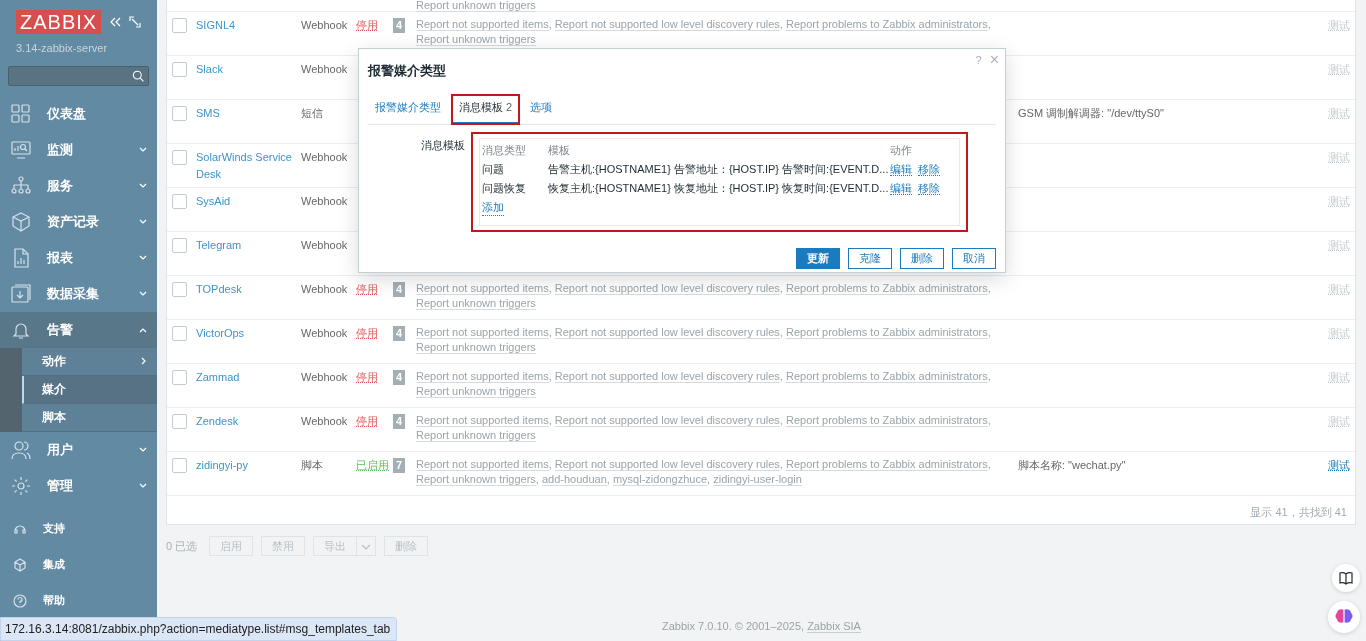 The height and width of the screenshot is (641, 1366). I want to click on menu-item: 资产记录, so click(78, 221).